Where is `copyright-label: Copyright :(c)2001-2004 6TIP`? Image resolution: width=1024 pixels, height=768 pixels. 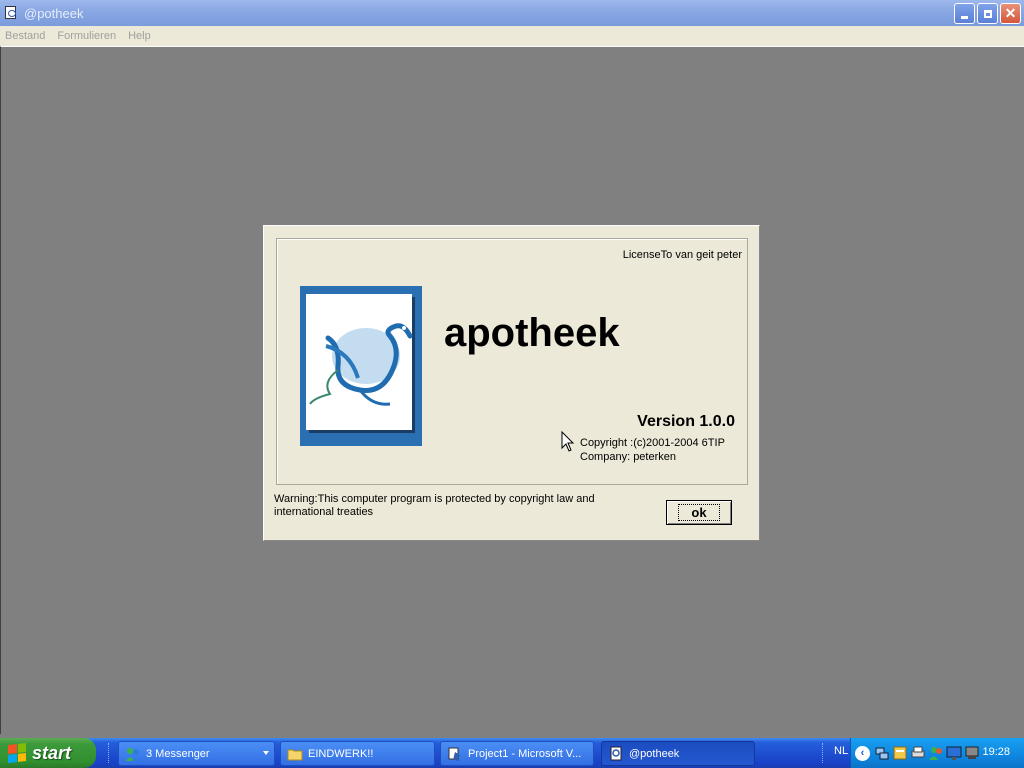 copyright-label: Copyright :(c)2001-2004 6TIP is located at coordinates (652, 443).